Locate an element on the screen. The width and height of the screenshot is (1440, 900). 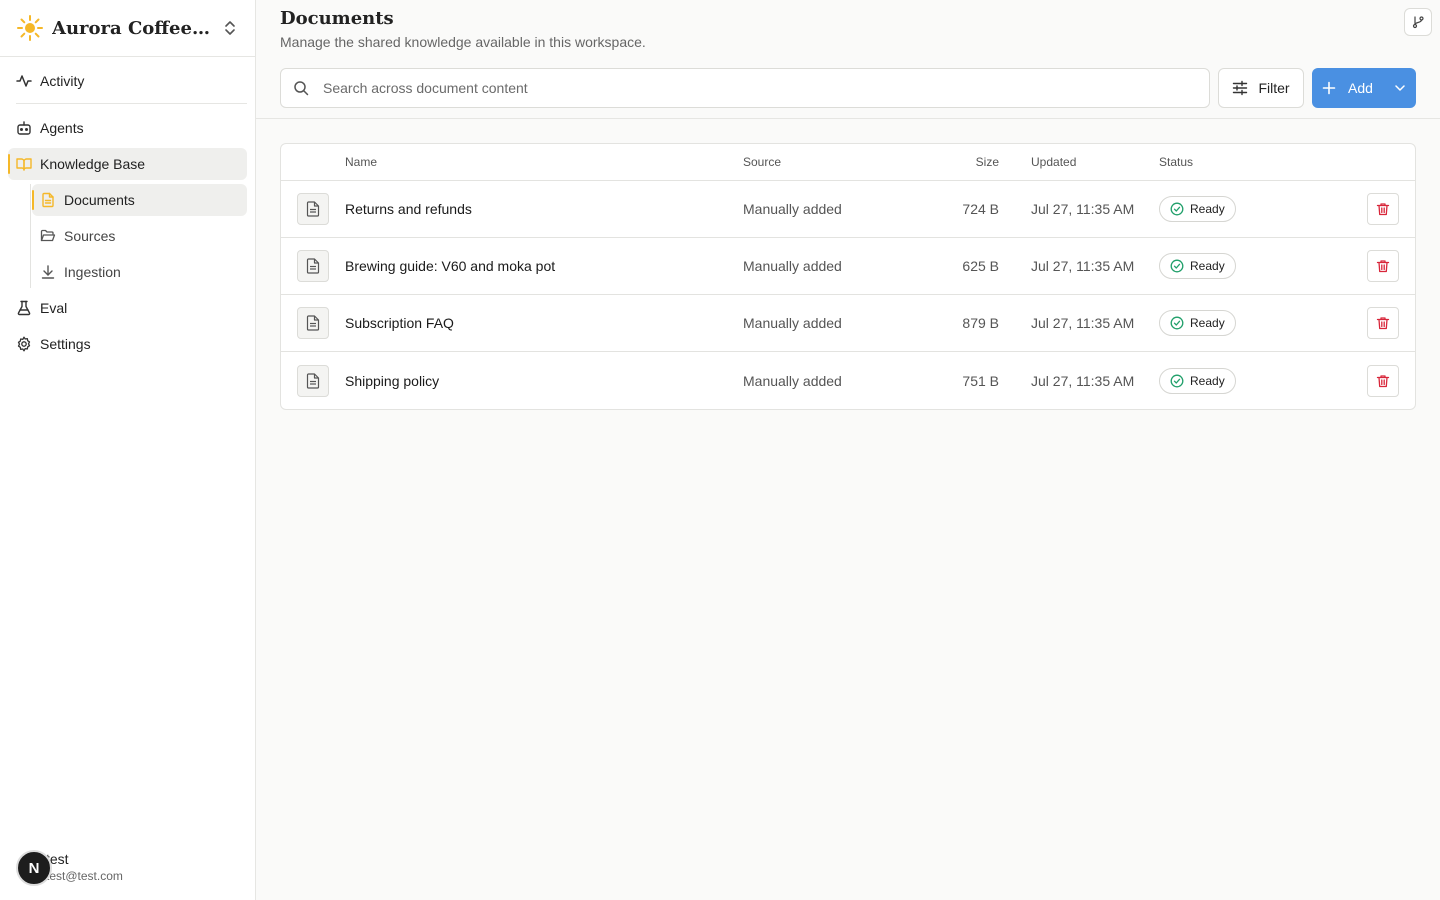
sidebar-item-label: Eval is located at coordinates (54, 308).